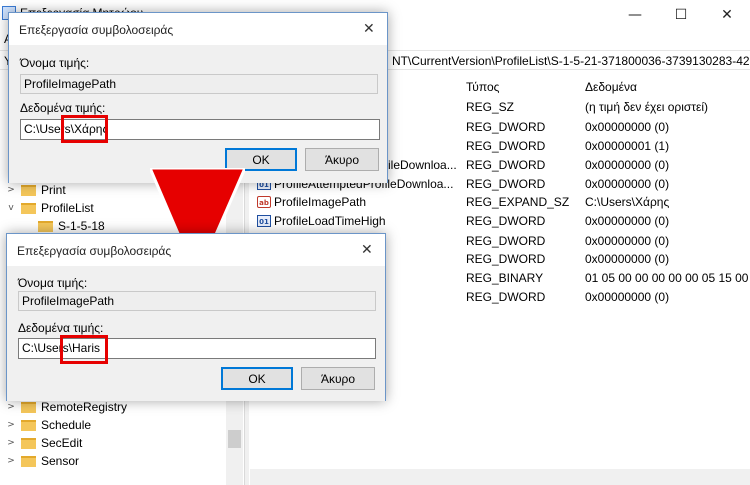  What do you see at coordinates (84, 407) in the screenshot?
I see `tree-item-label: RemoteRegistry` at bounding box center [84, 407].